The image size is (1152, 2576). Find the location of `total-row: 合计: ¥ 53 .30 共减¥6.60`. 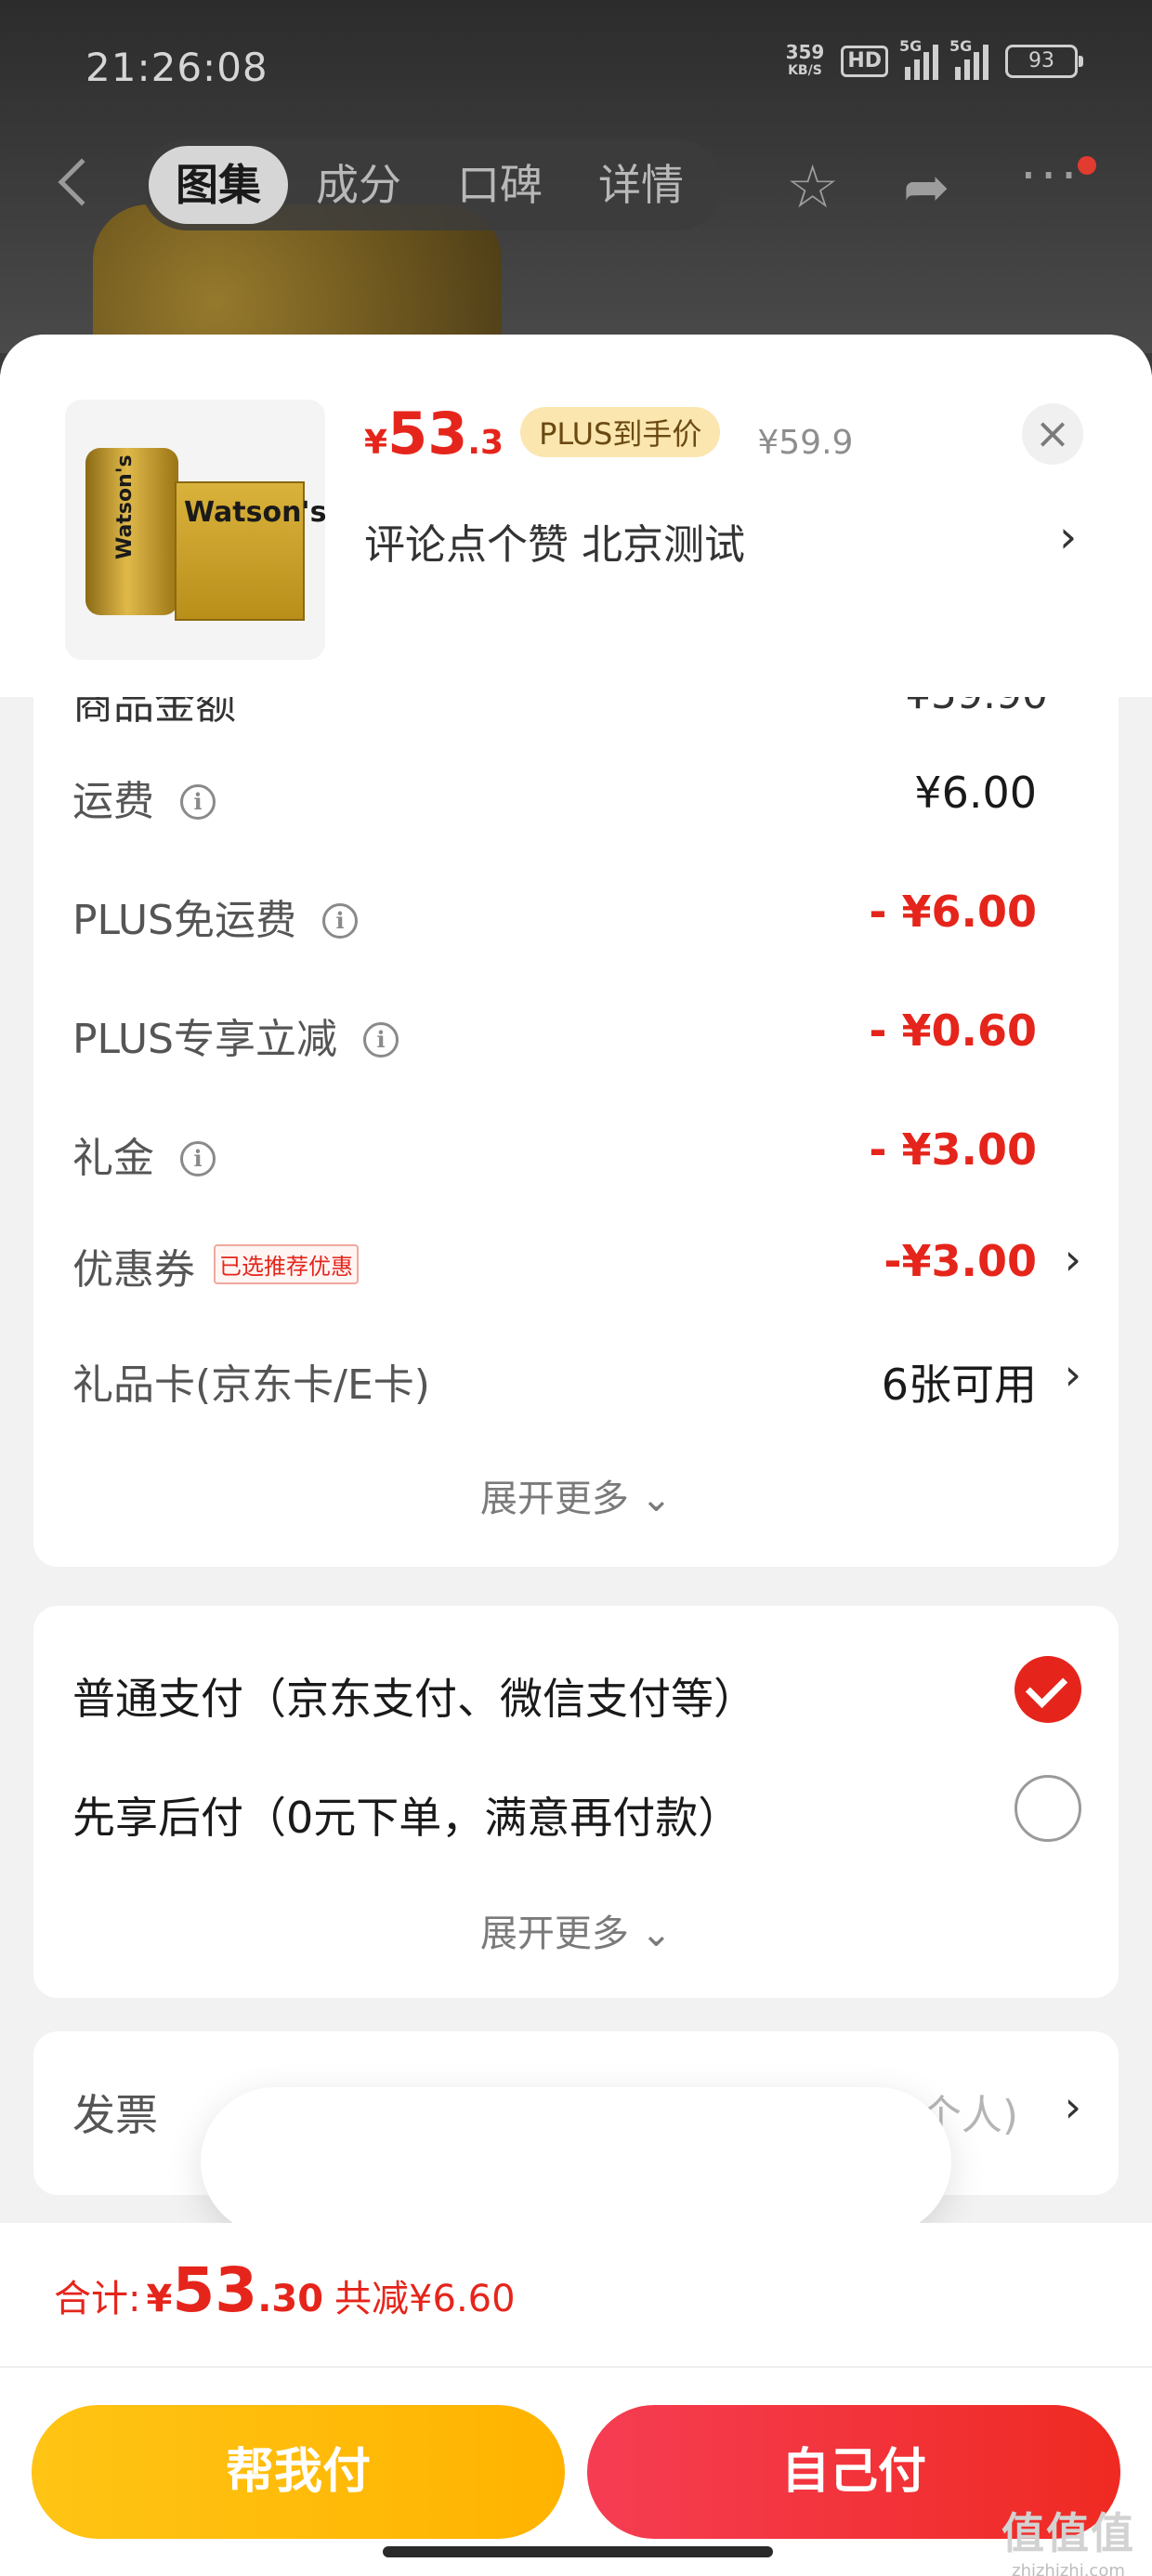

total-row: 合计: ¥ 53 .30 共减¥6.60 is located at coordinates (285, 2290).